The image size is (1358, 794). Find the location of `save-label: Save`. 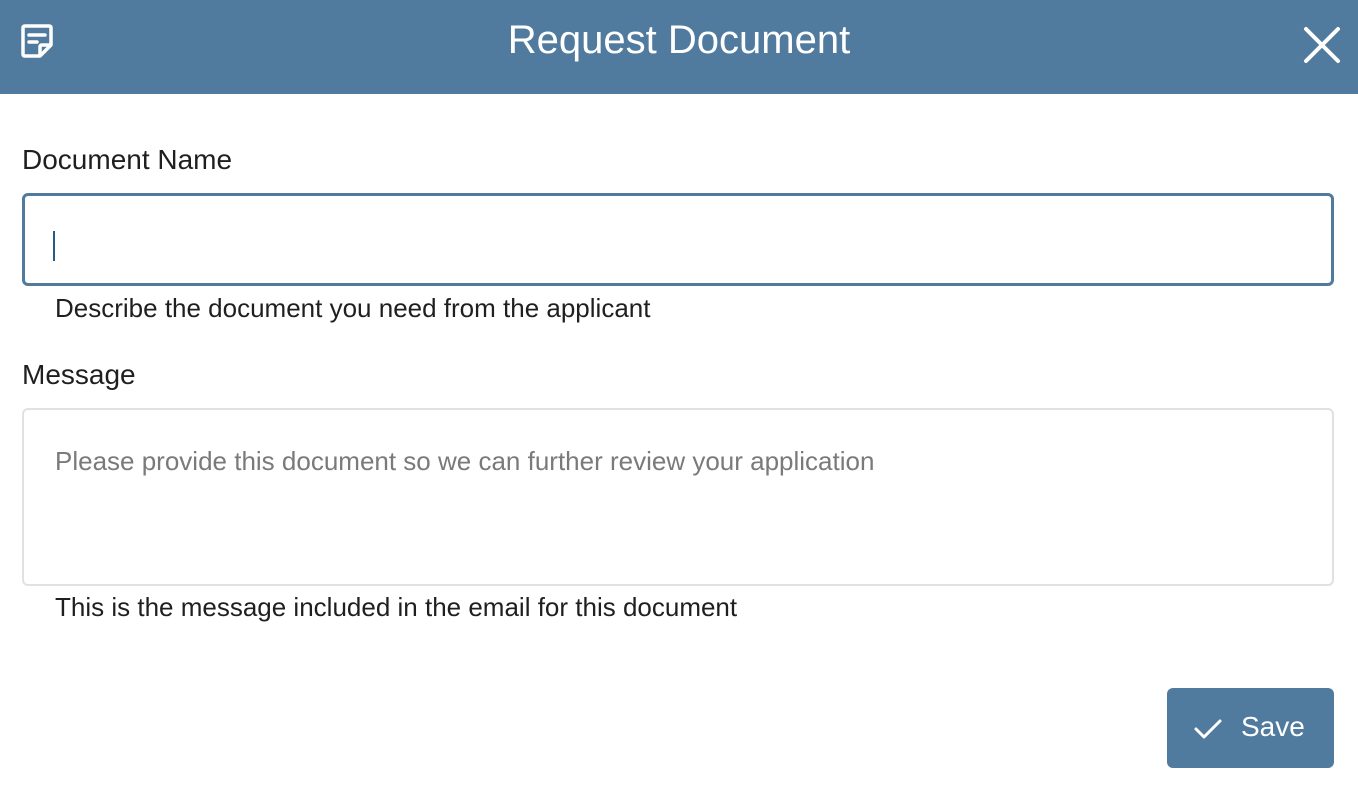

save-label: Save is located at coordinates (1273, 726).